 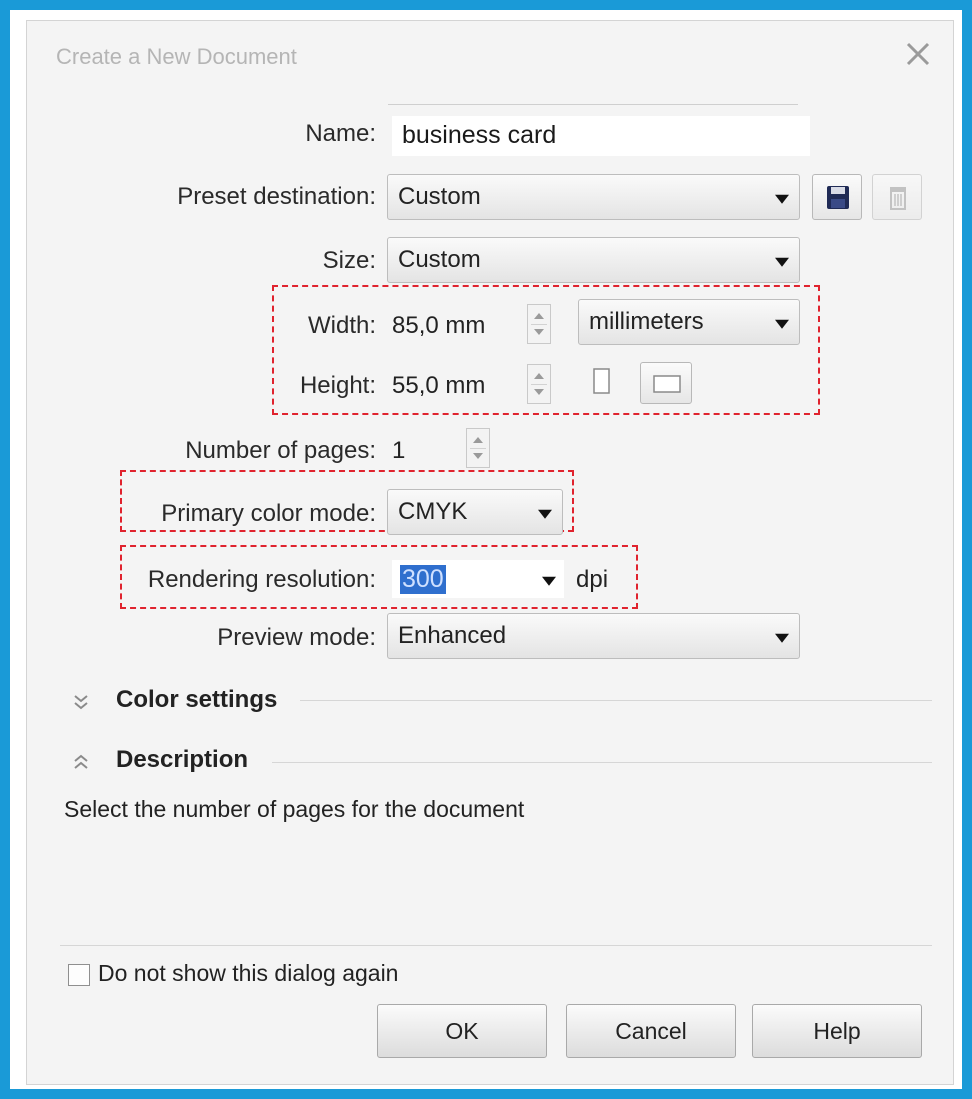 What do you see at coordinates (268, 513) in the screenshot?
I see `color-mode-label: Primary color mode:` at bounding box center [268, 513].